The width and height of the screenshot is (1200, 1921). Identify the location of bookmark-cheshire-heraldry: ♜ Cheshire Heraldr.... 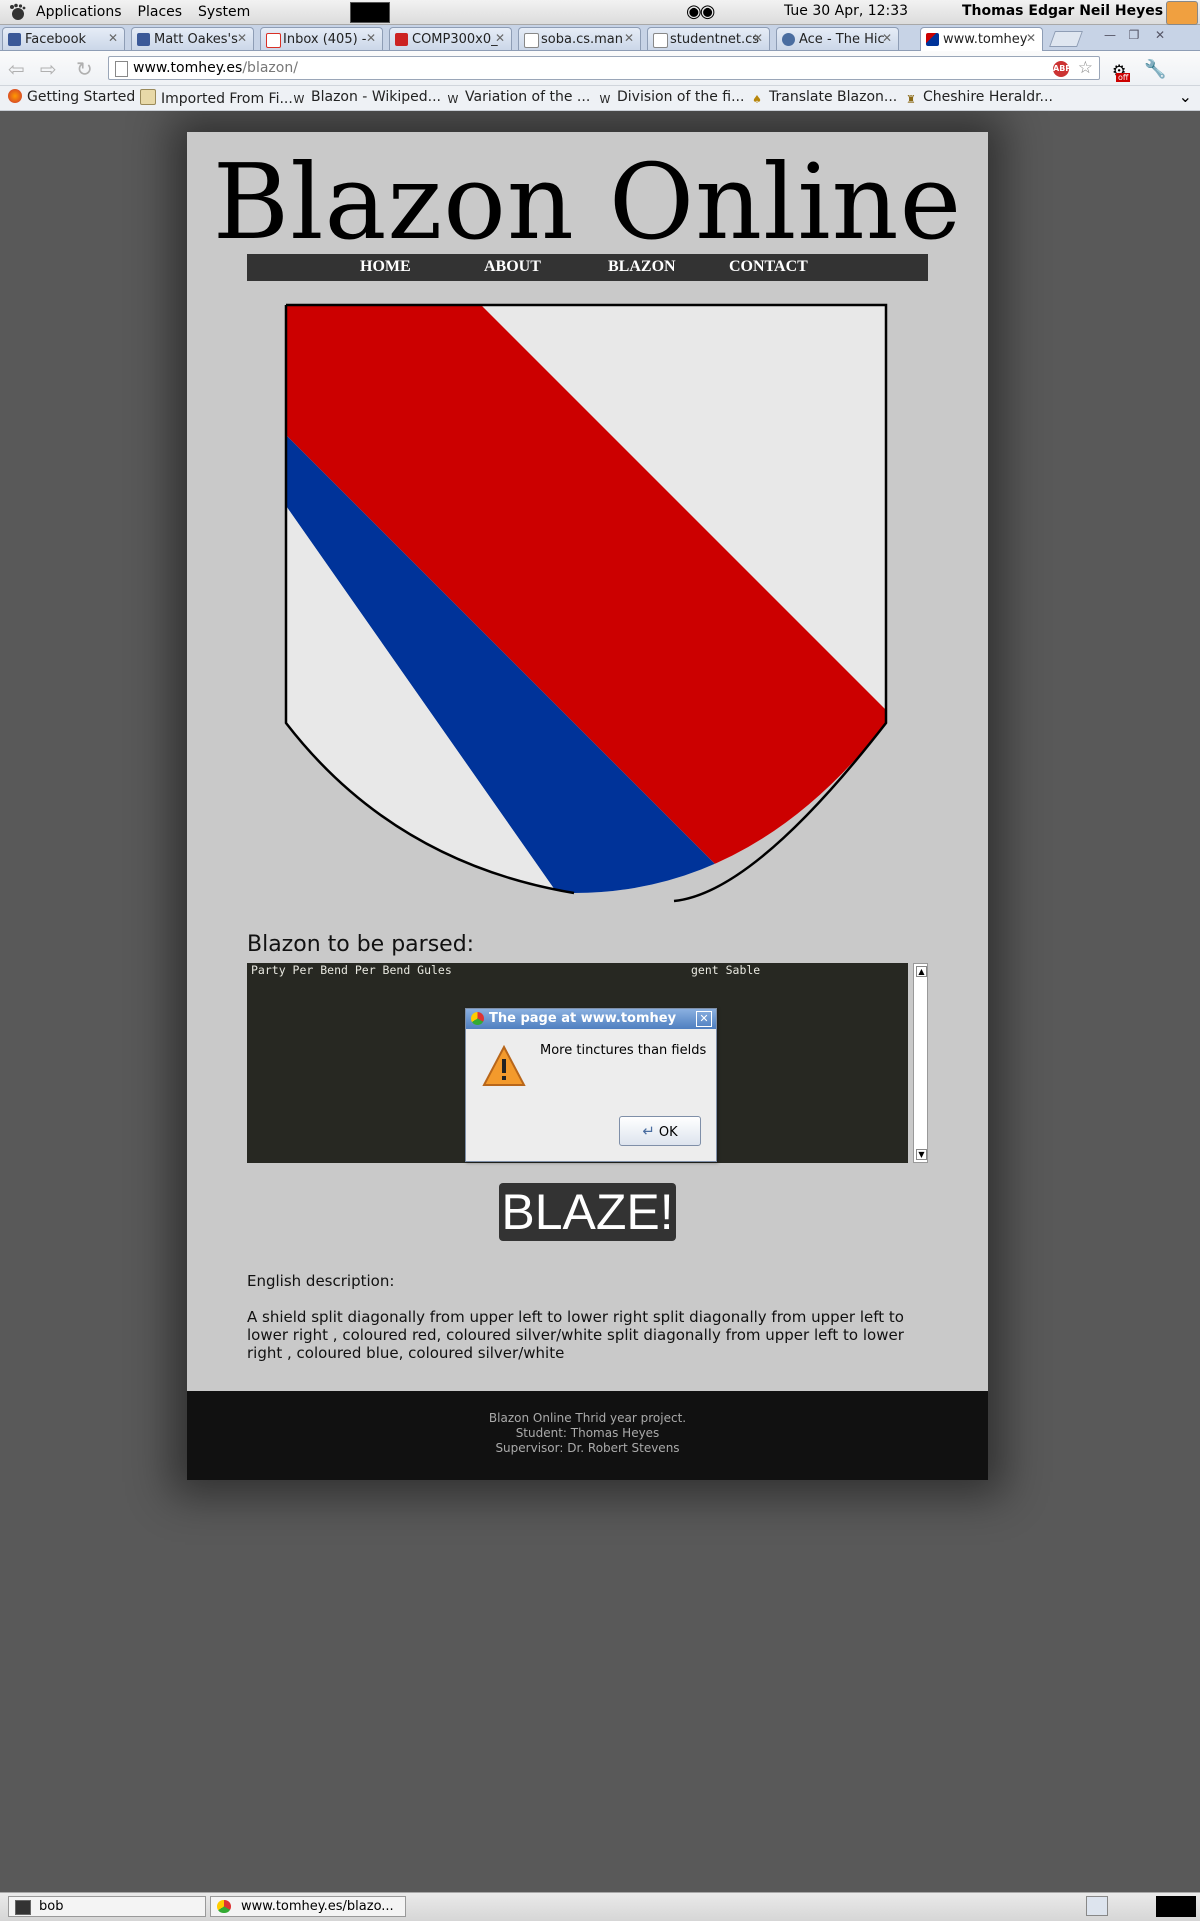
(978, 98).